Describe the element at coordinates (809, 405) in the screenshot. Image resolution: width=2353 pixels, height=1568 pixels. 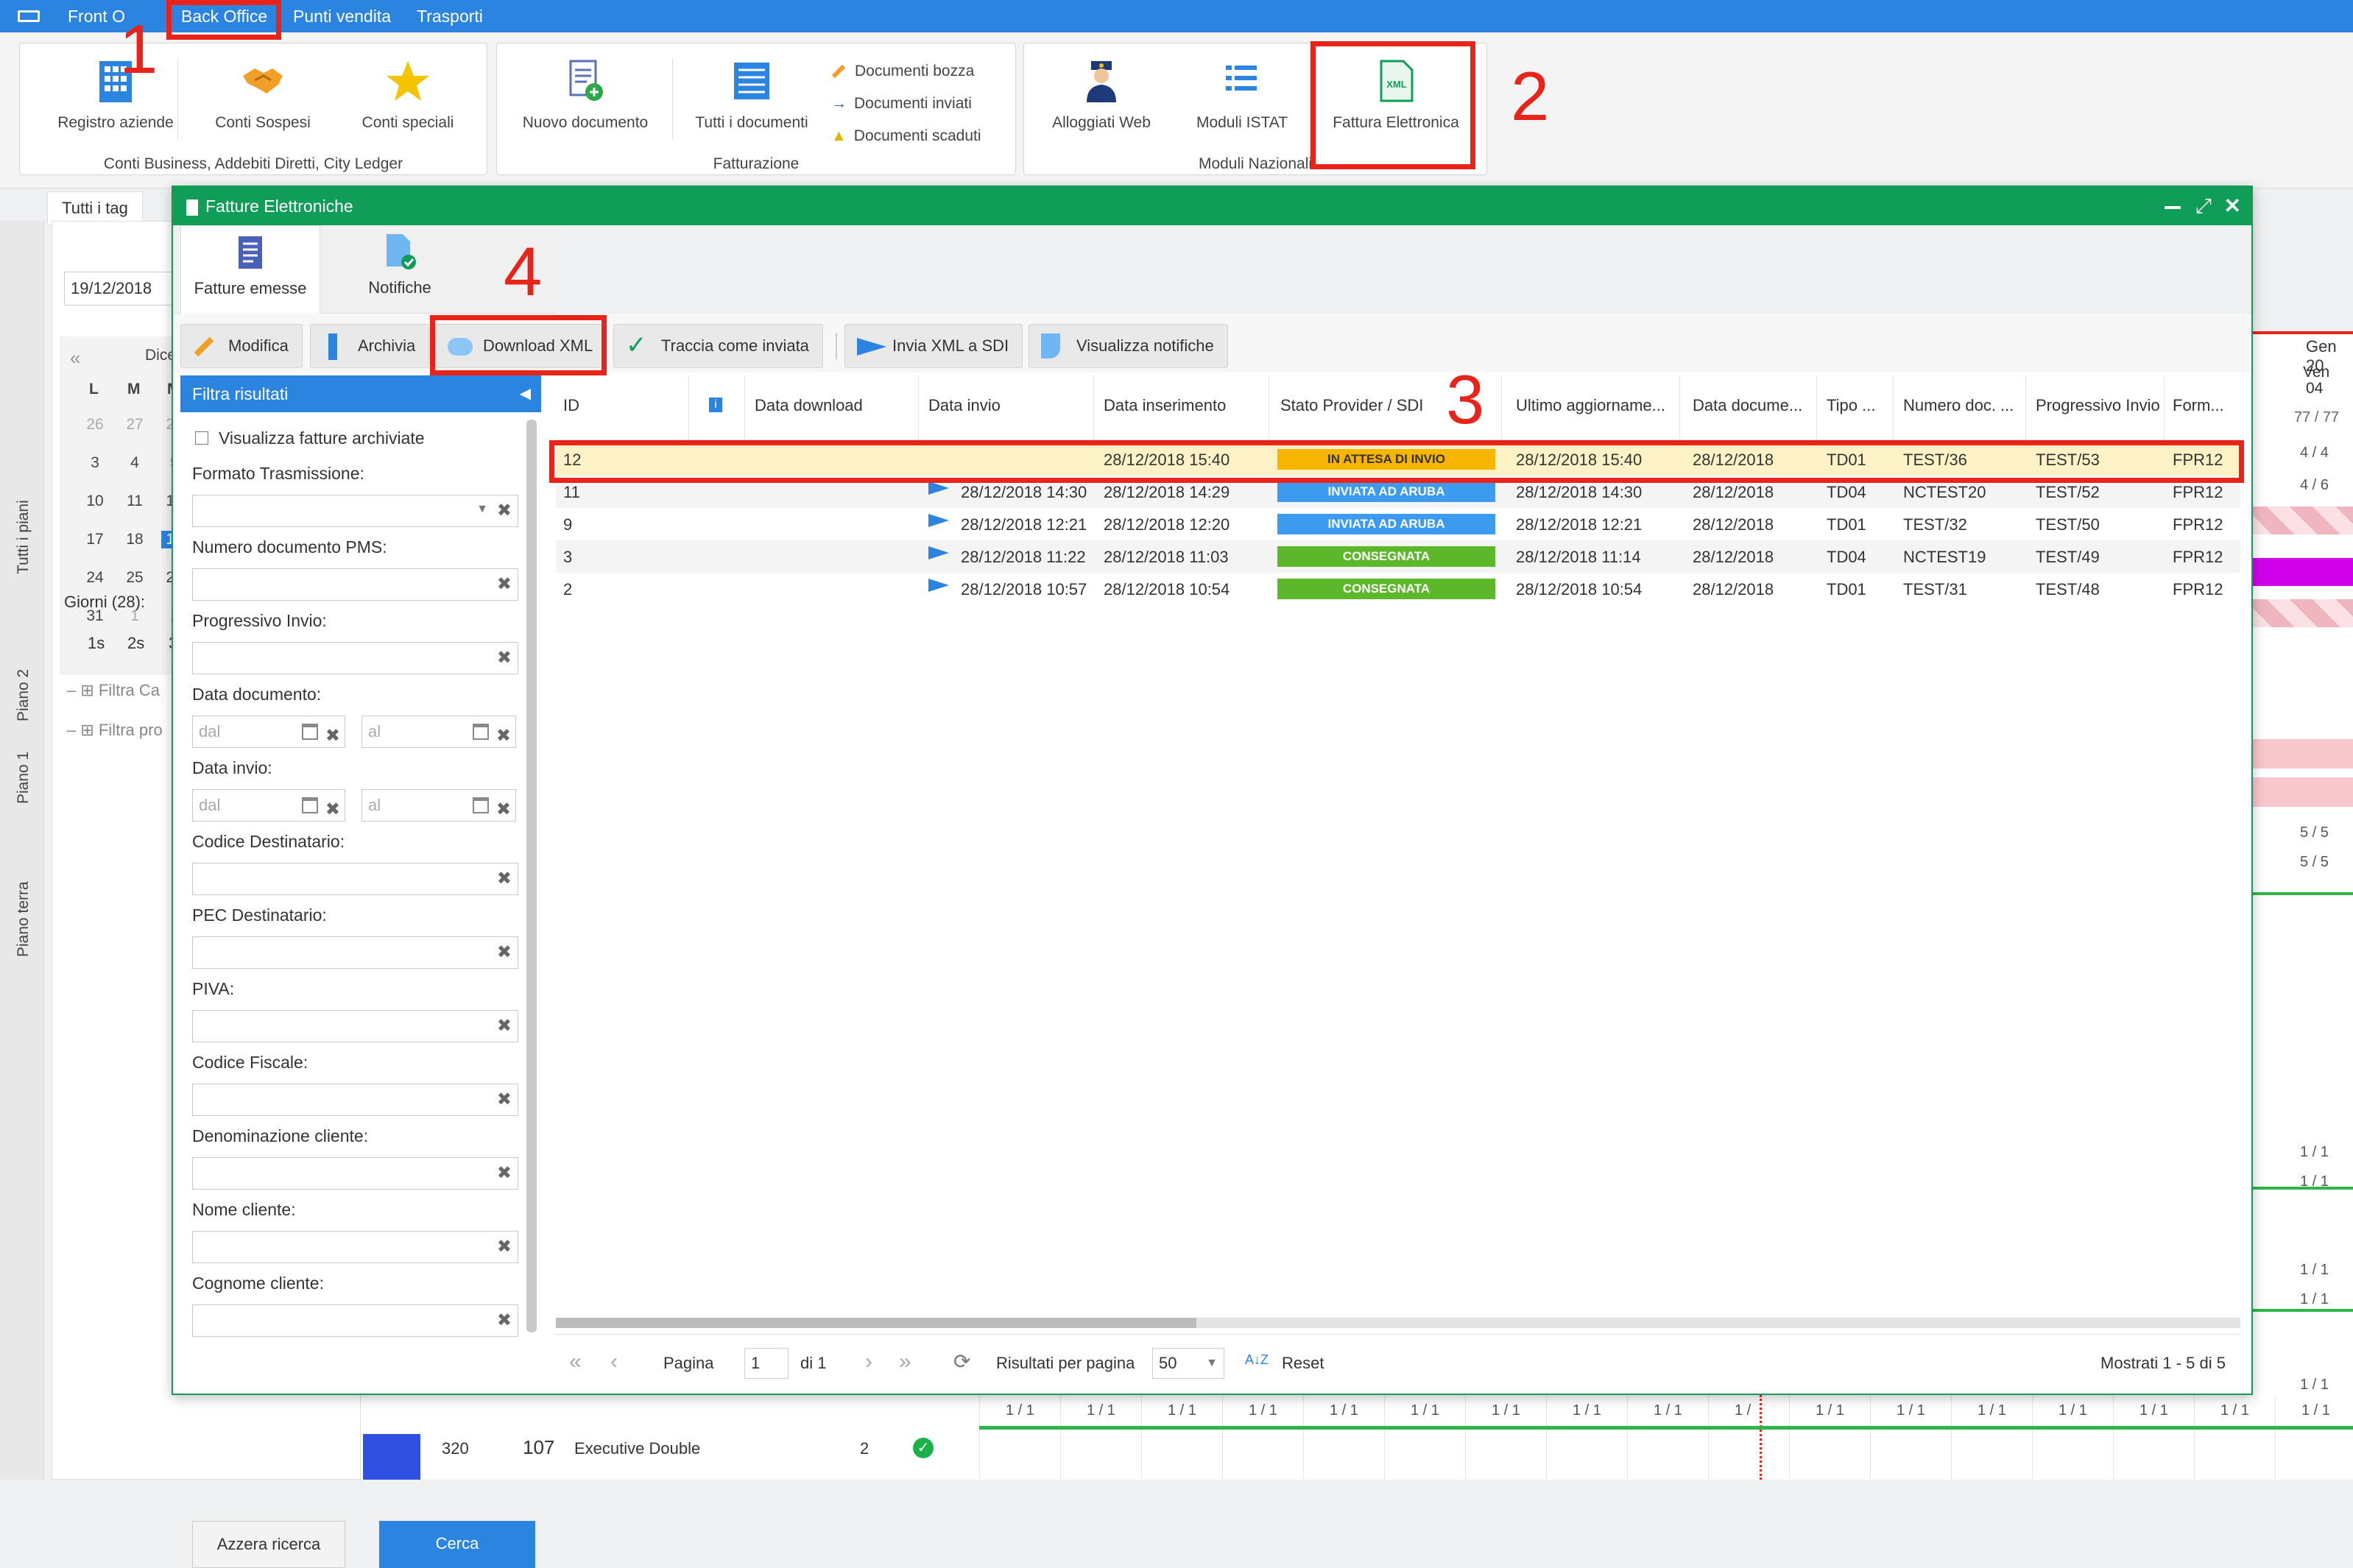
I see `col-data-download: Data download` at that location.